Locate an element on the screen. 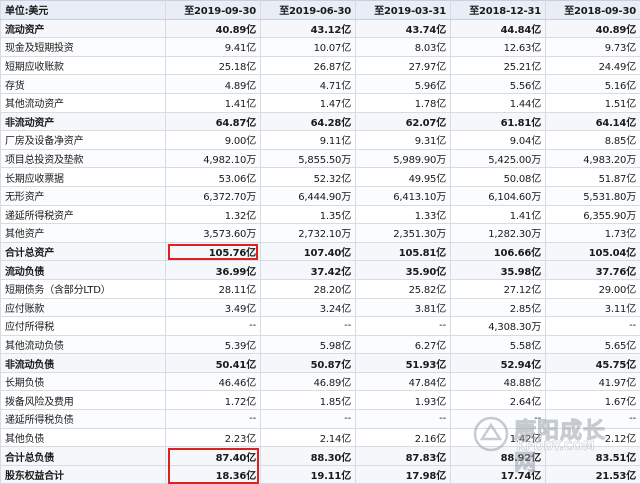  row-label: 应付账款 is located at coordinates (83, 307).